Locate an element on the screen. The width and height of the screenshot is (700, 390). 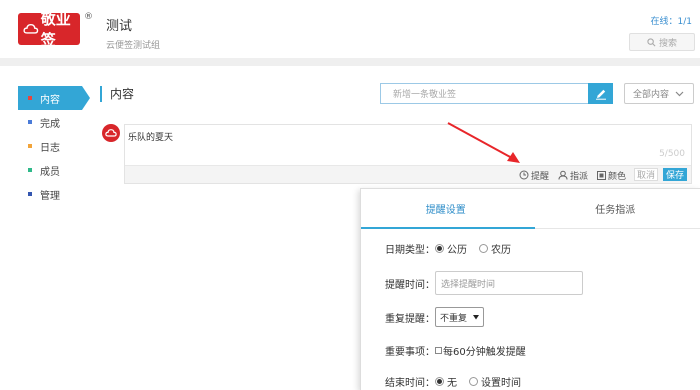
radio-solar: 公历 is located at coordinates (451, 248).